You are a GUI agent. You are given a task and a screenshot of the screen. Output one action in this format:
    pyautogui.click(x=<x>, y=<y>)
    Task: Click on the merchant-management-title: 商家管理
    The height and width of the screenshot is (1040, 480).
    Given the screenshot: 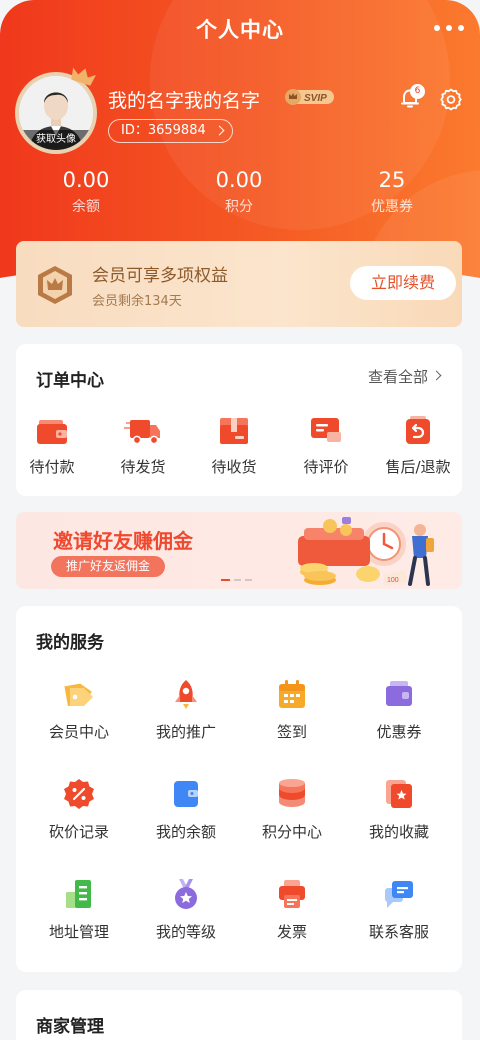 What is the action you would take?
    pyautogui.click(x=70, y=1027)
    